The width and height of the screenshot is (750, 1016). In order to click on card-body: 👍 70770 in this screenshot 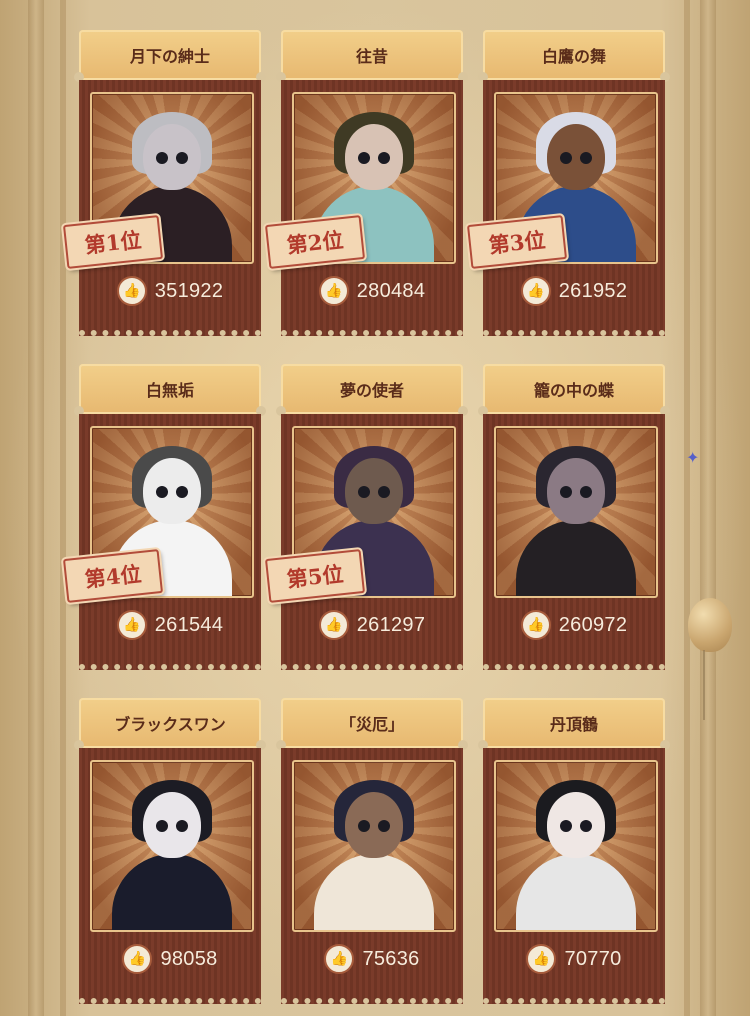, I will do `click(574, 876)`.